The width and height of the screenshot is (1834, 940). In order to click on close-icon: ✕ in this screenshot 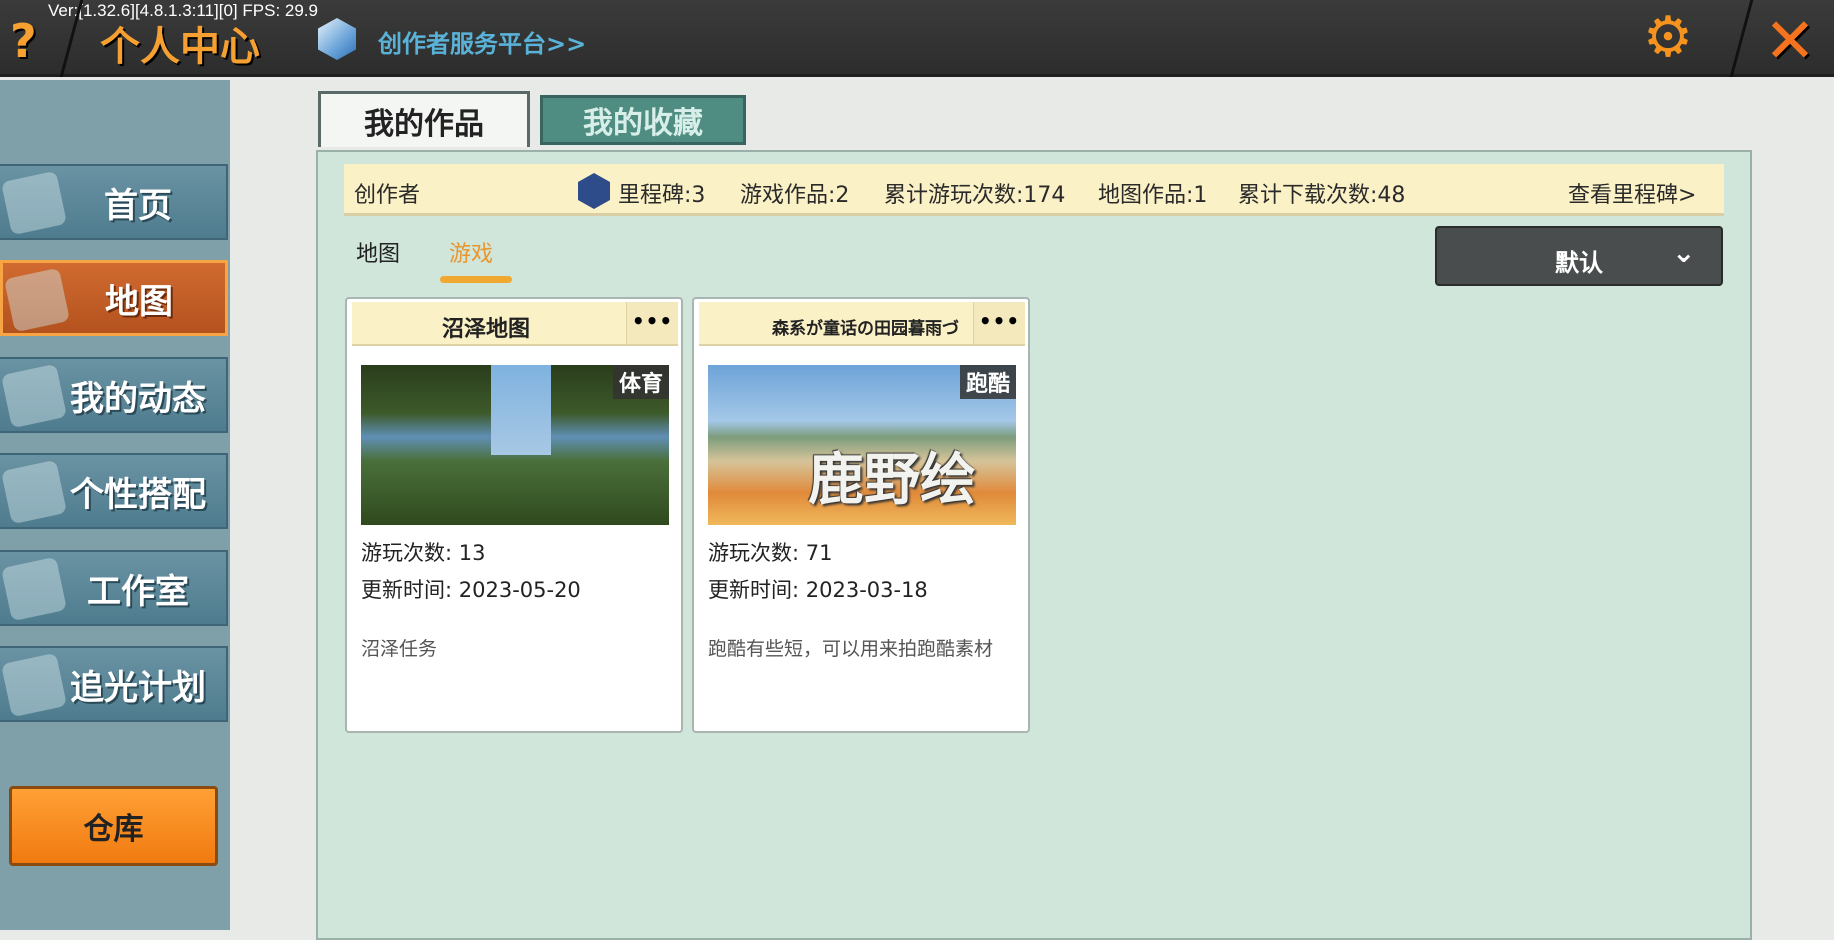, I will do `click(1790, 40)`.